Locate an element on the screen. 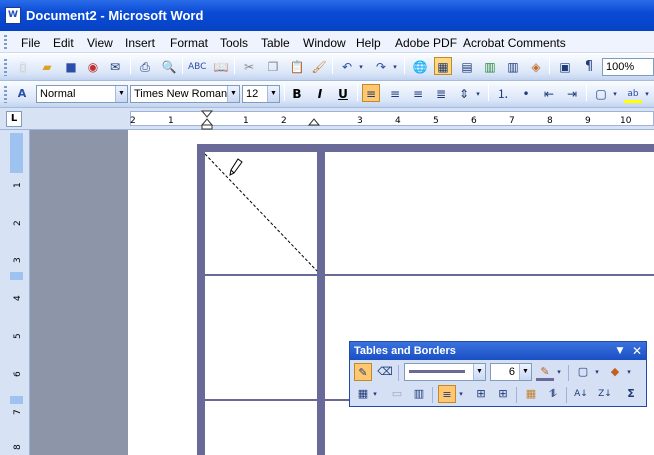 This screenshot has height=455, width=654. paste-icon: 📋 is located at coordinates (297, 67).